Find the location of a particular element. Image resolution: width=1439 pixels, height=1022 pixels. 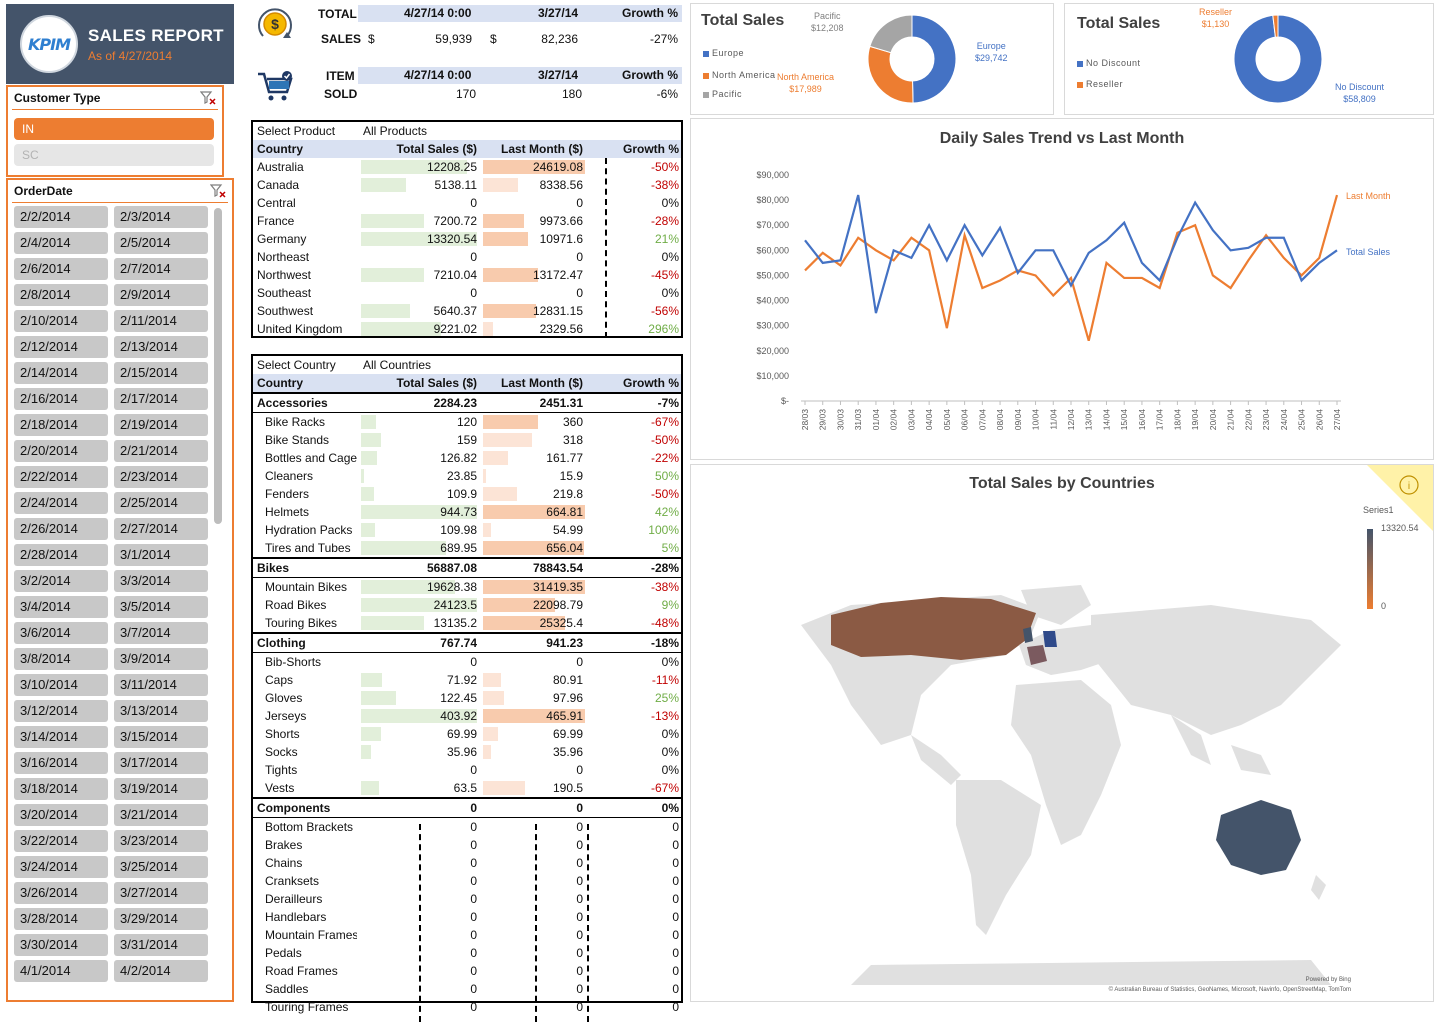

order-date-item: 3/13/2014 is located at coordinates (161, 711).